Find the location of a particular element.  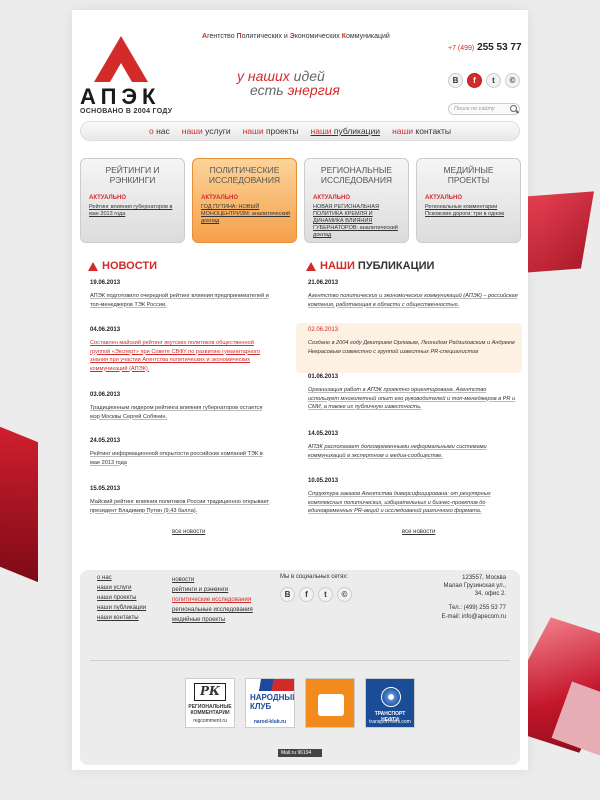

logo-since: ОСНОВАНО В 2004 ГОДУ is located at coordinates (126, 111).